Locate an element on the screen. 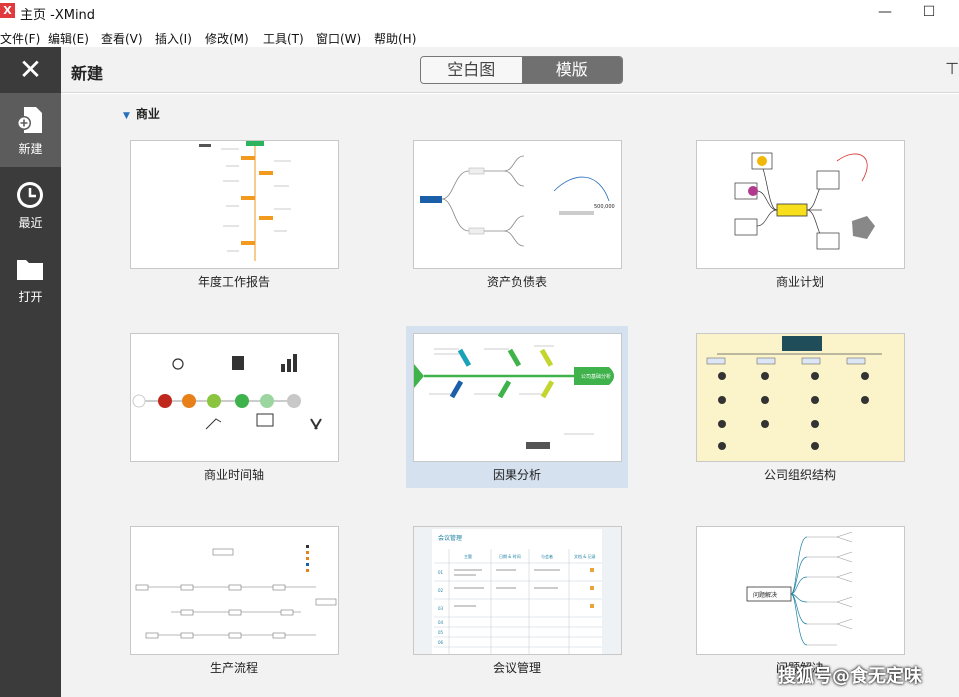  thumb-row: 05 is located at coordinates (441, 632).